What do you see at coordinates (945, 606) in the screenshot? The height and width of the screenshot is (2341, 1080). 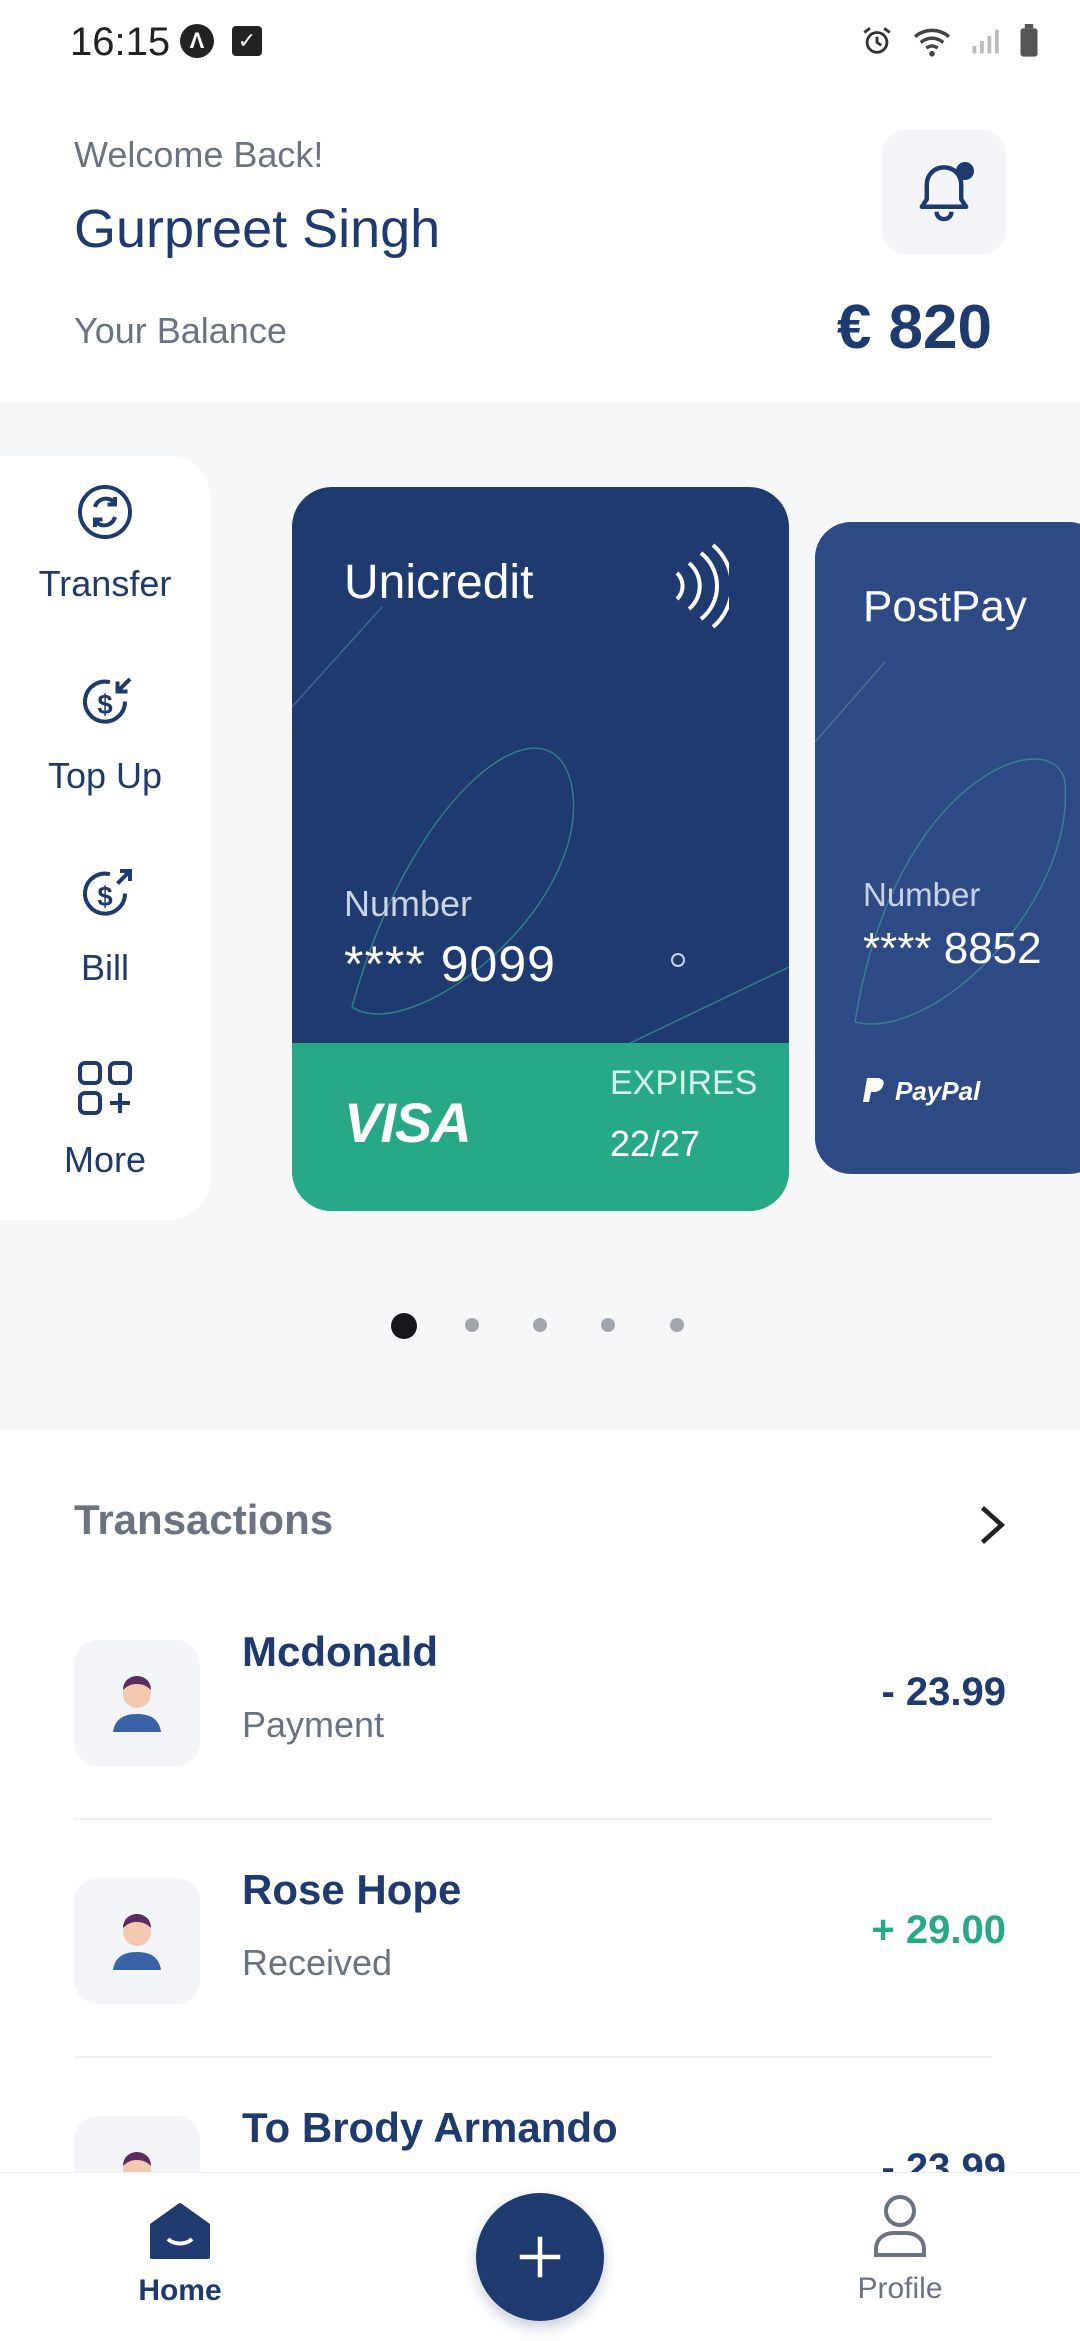 I see `card-bank-name: PostPay` at bounding box center [945, 606].